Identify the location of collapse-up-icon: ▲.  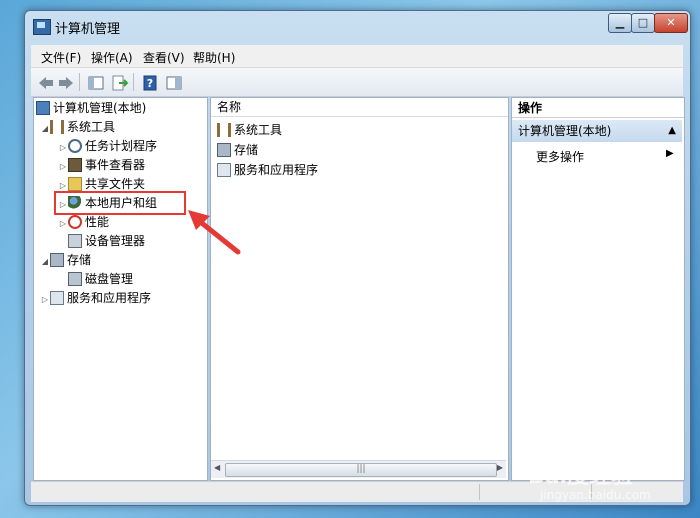
(672, 131).